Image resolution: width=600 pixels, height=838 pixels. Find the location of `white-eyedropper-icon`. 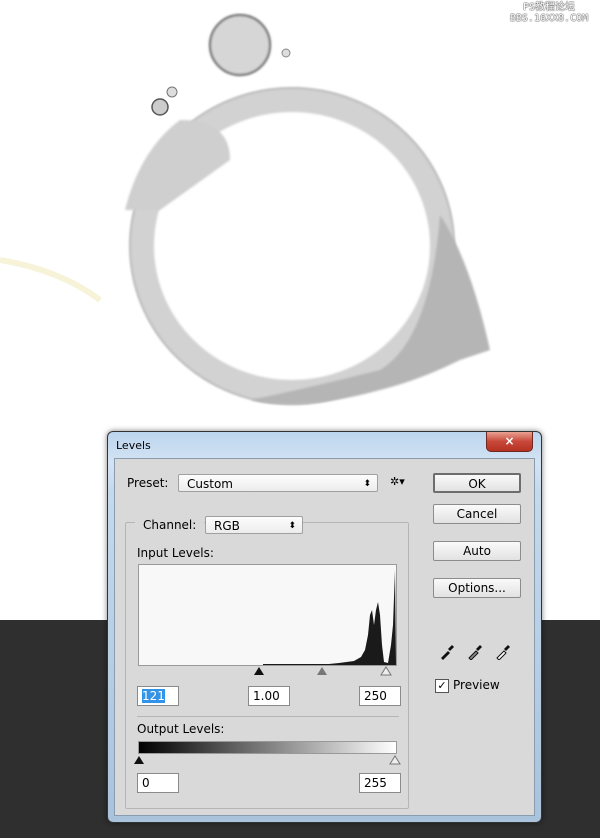

white-eyedropper-icon is located at coordinates (503, 652).